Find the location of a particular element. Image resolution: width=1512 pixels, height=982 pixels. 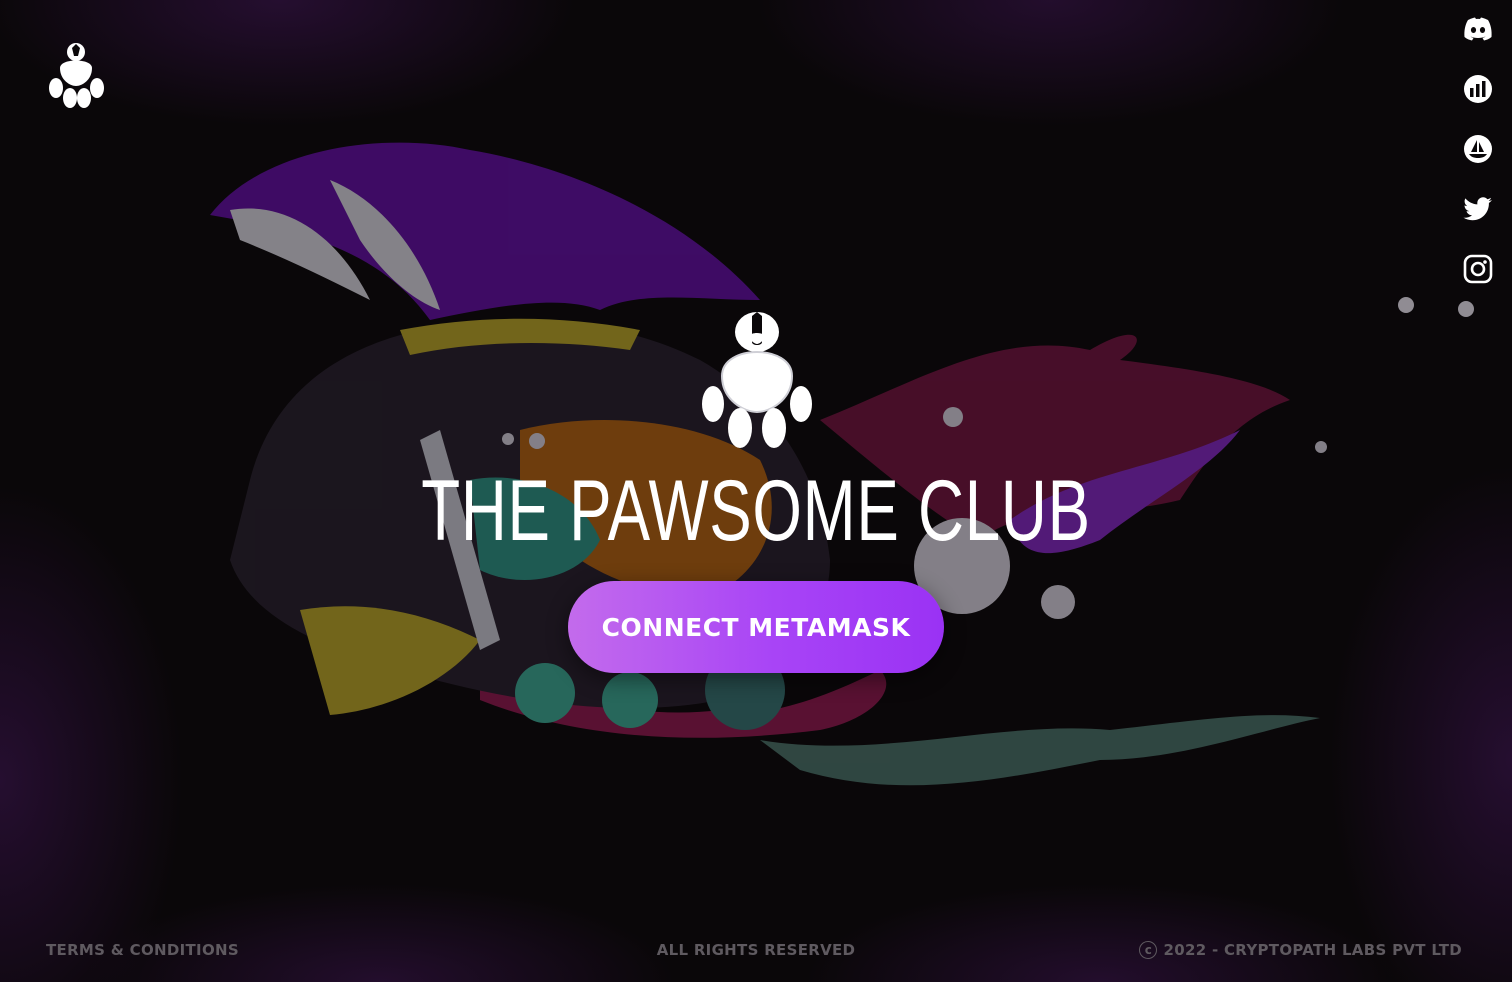

chart-icon is located at coordinates (1478, 89).